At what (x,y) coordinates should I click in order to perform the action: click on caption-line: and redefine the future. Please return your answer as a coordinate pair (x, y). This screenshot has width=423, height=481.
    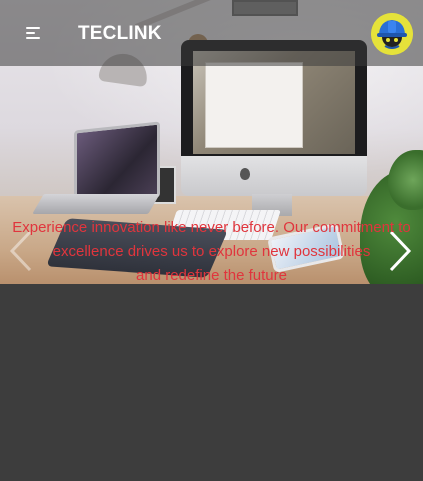
    Looking at the image, I should click on (211, 275).